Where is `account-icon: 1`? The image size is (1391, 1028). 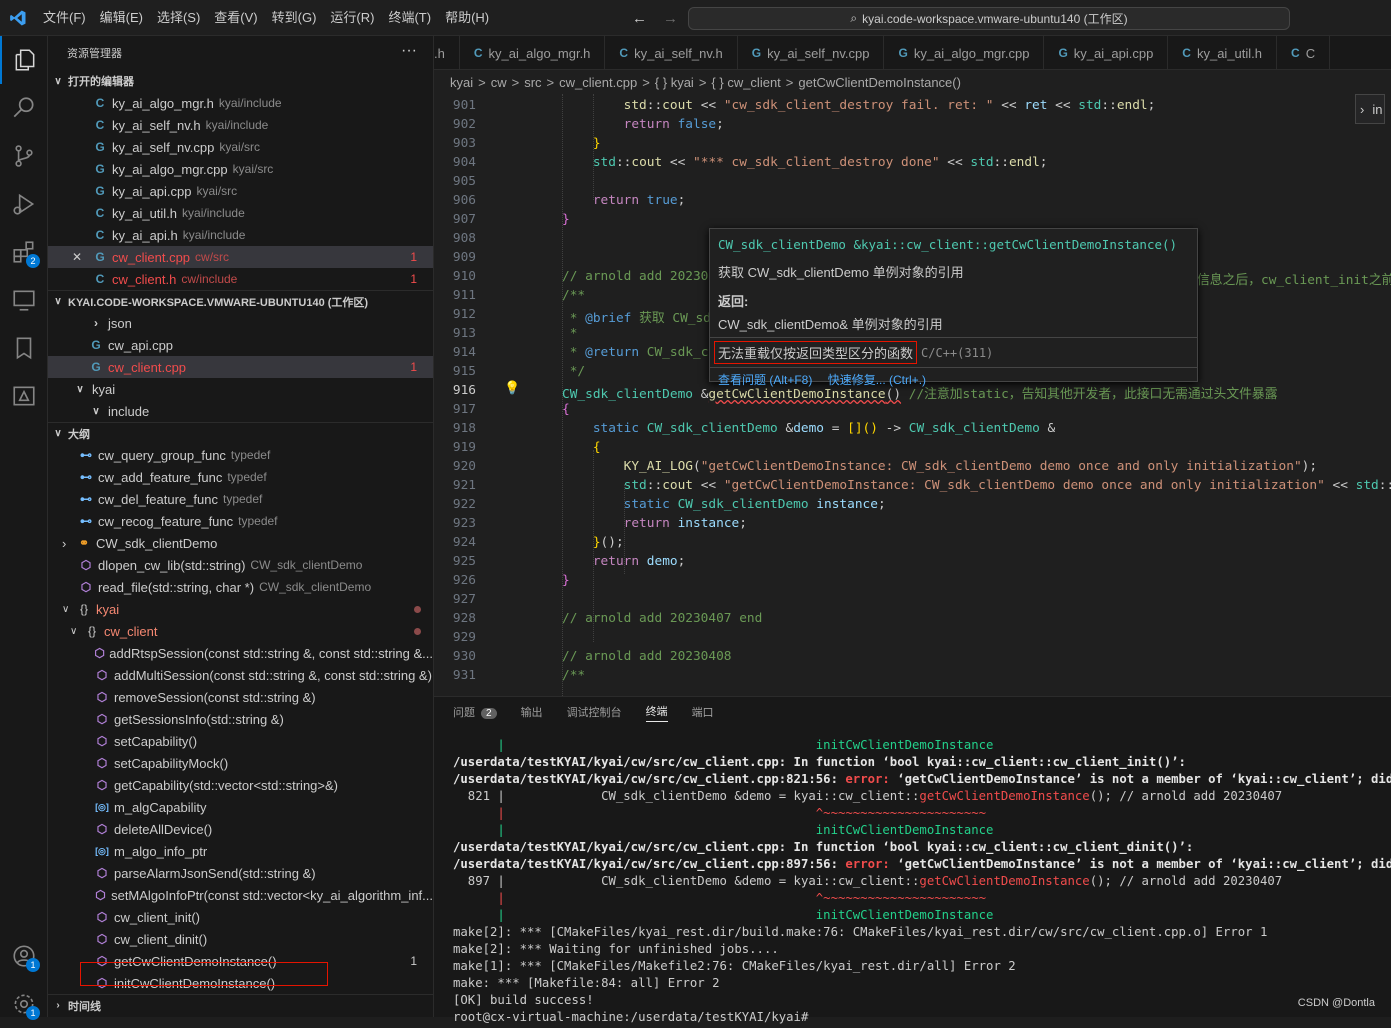
account-icon: 1 is located at coordinates (24, 956).